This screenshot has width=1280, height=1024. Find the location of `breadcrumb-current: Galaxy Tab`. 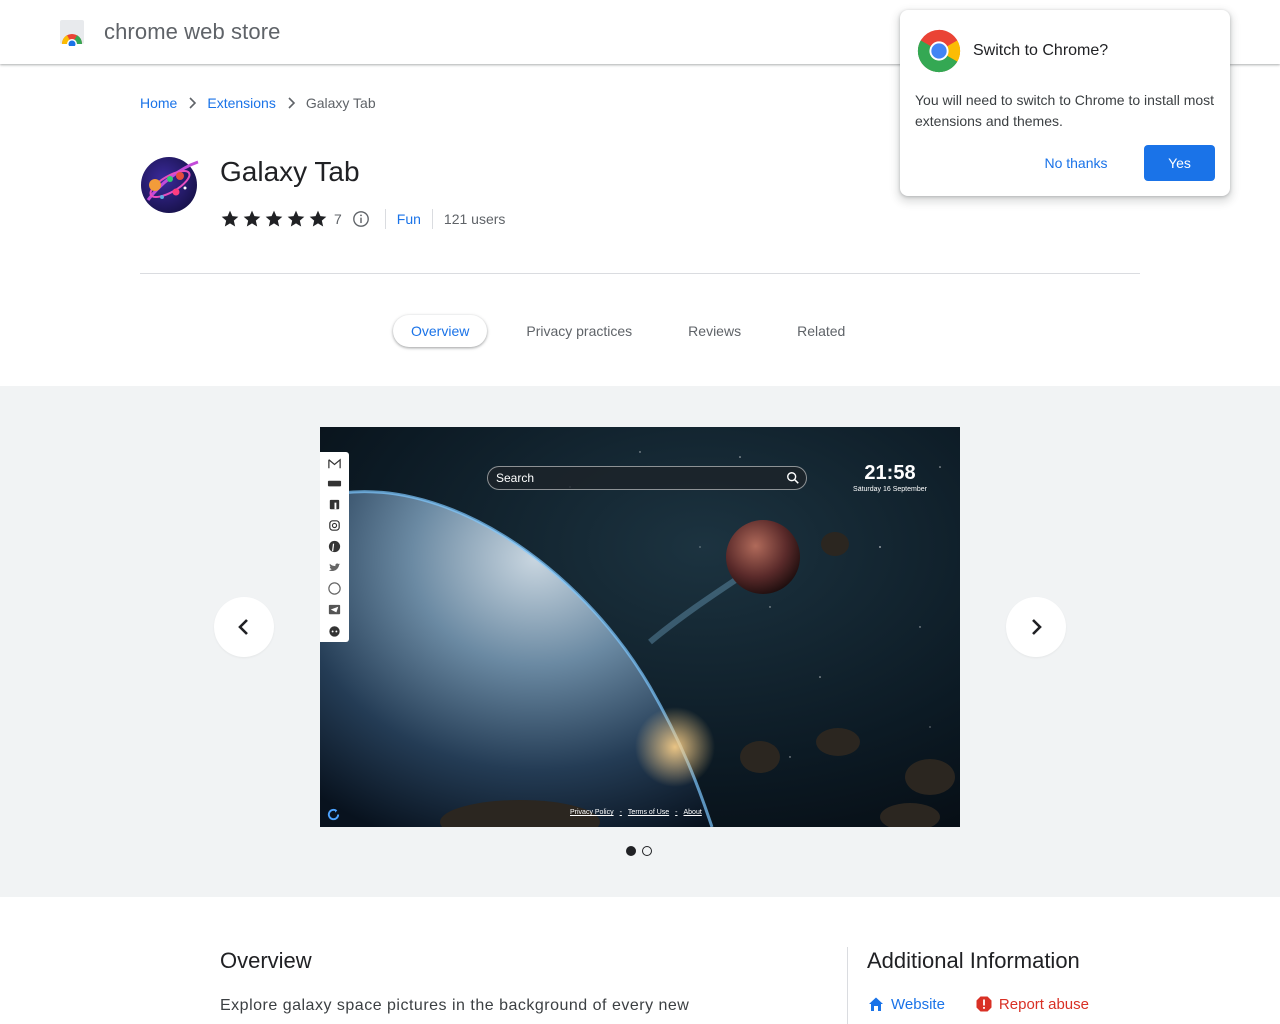

breadcrumb-current: Galaxy Tab is located at coordinates (340, 103).